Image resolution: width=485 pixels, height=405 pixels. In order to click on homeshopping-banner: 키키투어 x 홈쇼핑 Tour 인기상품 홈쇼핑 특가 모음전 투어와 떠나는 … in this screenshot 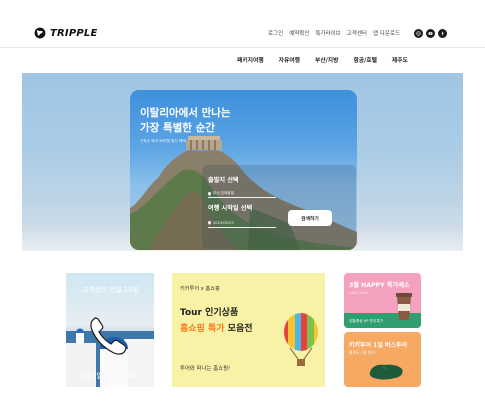, I will do `click(248, 330)`.